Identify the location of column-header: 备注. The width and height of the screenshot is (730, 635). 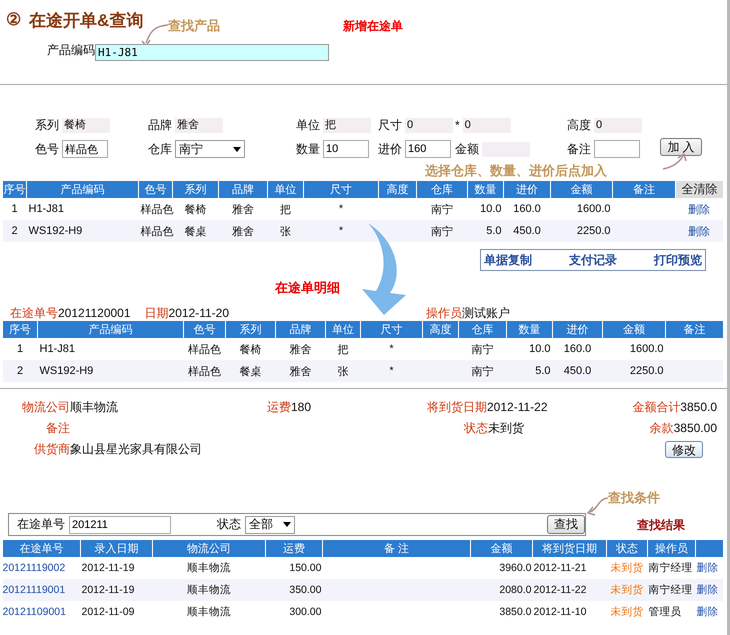
(694, 329).